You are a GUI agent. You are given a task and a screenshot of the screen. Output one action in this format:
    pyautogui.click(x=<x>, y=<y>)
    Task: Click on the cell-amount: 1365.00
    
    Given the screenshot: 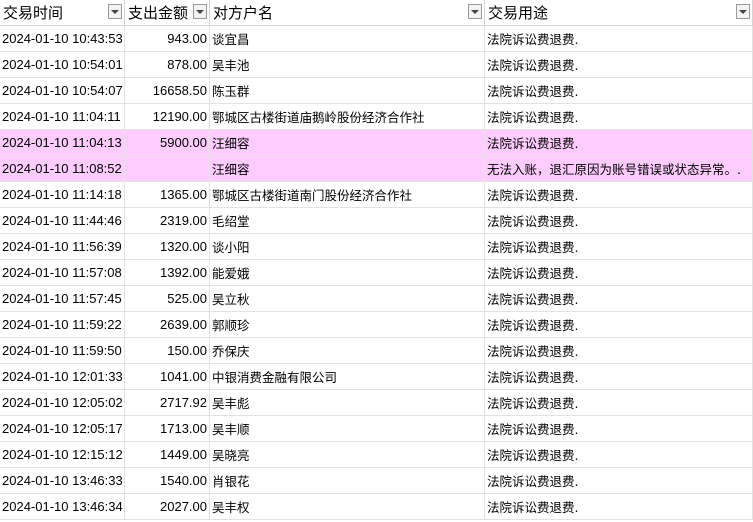 What is the action you would take?
    pyautogui.click(x=167, y=195)
    